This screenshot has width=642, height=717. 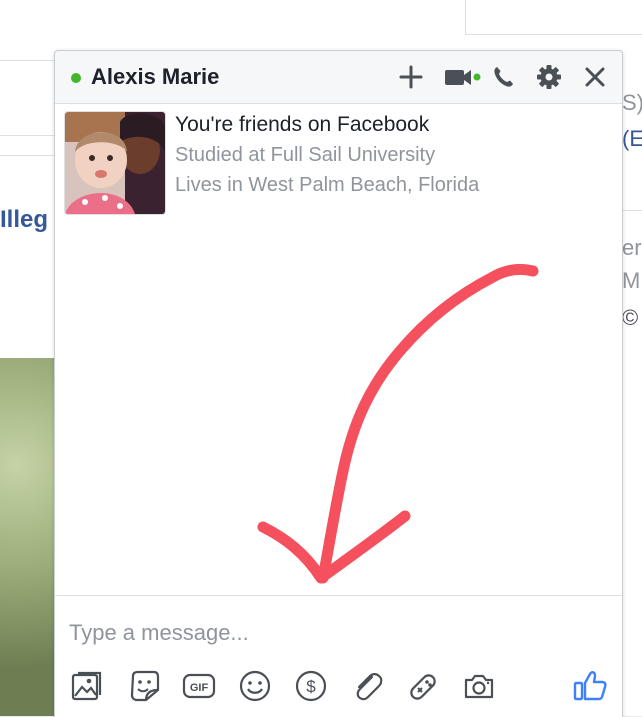 What do you see at coordinates (87, 686) in the screenshot?
I see `photo-icon` at bounding box center [87, 686].